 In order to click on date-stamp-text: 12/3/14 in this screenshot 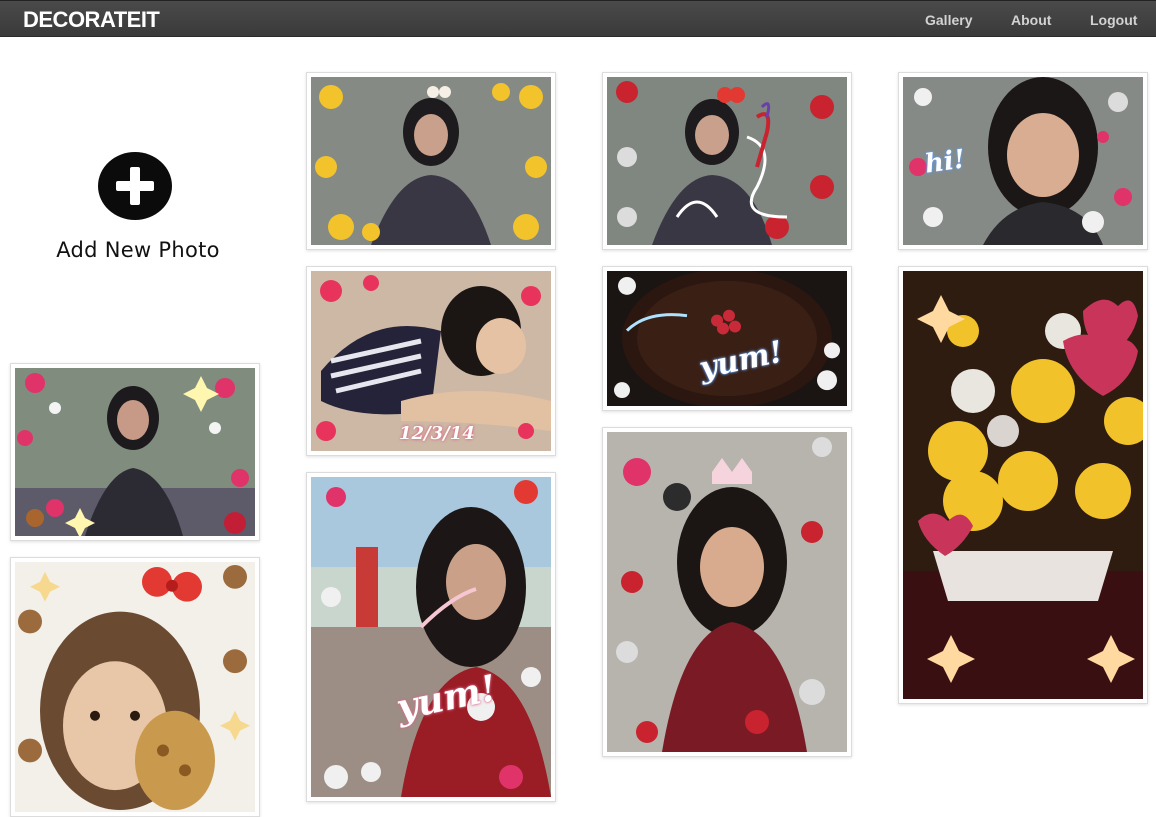, I will do `click(437, 433)`.